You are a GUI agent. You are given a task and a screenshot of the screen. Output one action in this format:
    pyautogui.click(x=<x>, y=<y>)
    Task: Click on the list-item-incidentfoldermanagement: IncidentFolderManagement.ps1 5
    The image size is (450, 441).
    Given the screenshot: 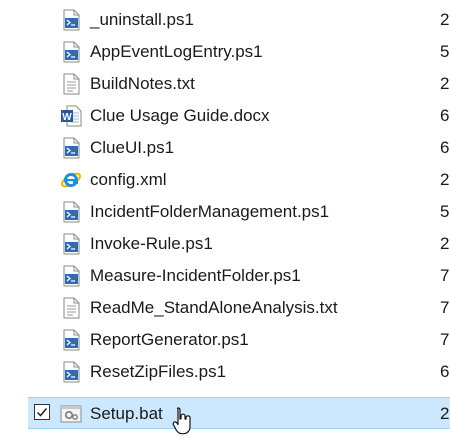 What is the action you would take?
    pyautogui.click(x=239, y=212)
    